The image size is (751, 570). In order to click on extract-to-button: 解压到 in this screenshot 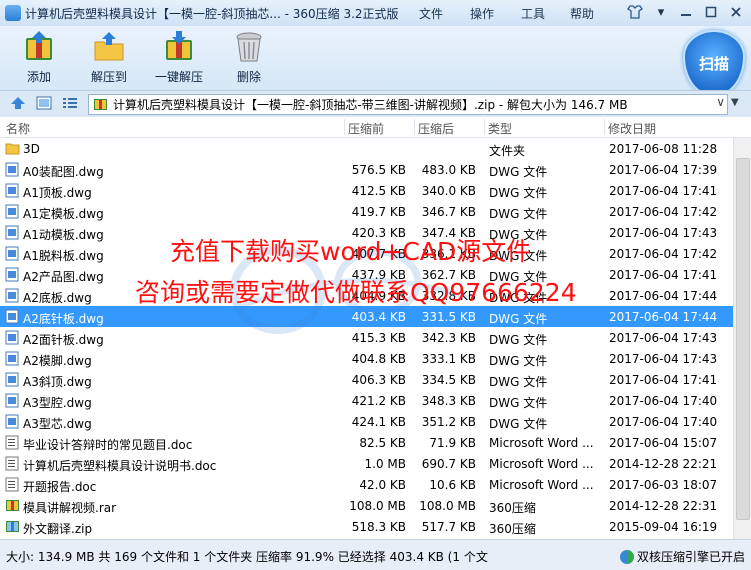, I will do `click(109, 57)`.